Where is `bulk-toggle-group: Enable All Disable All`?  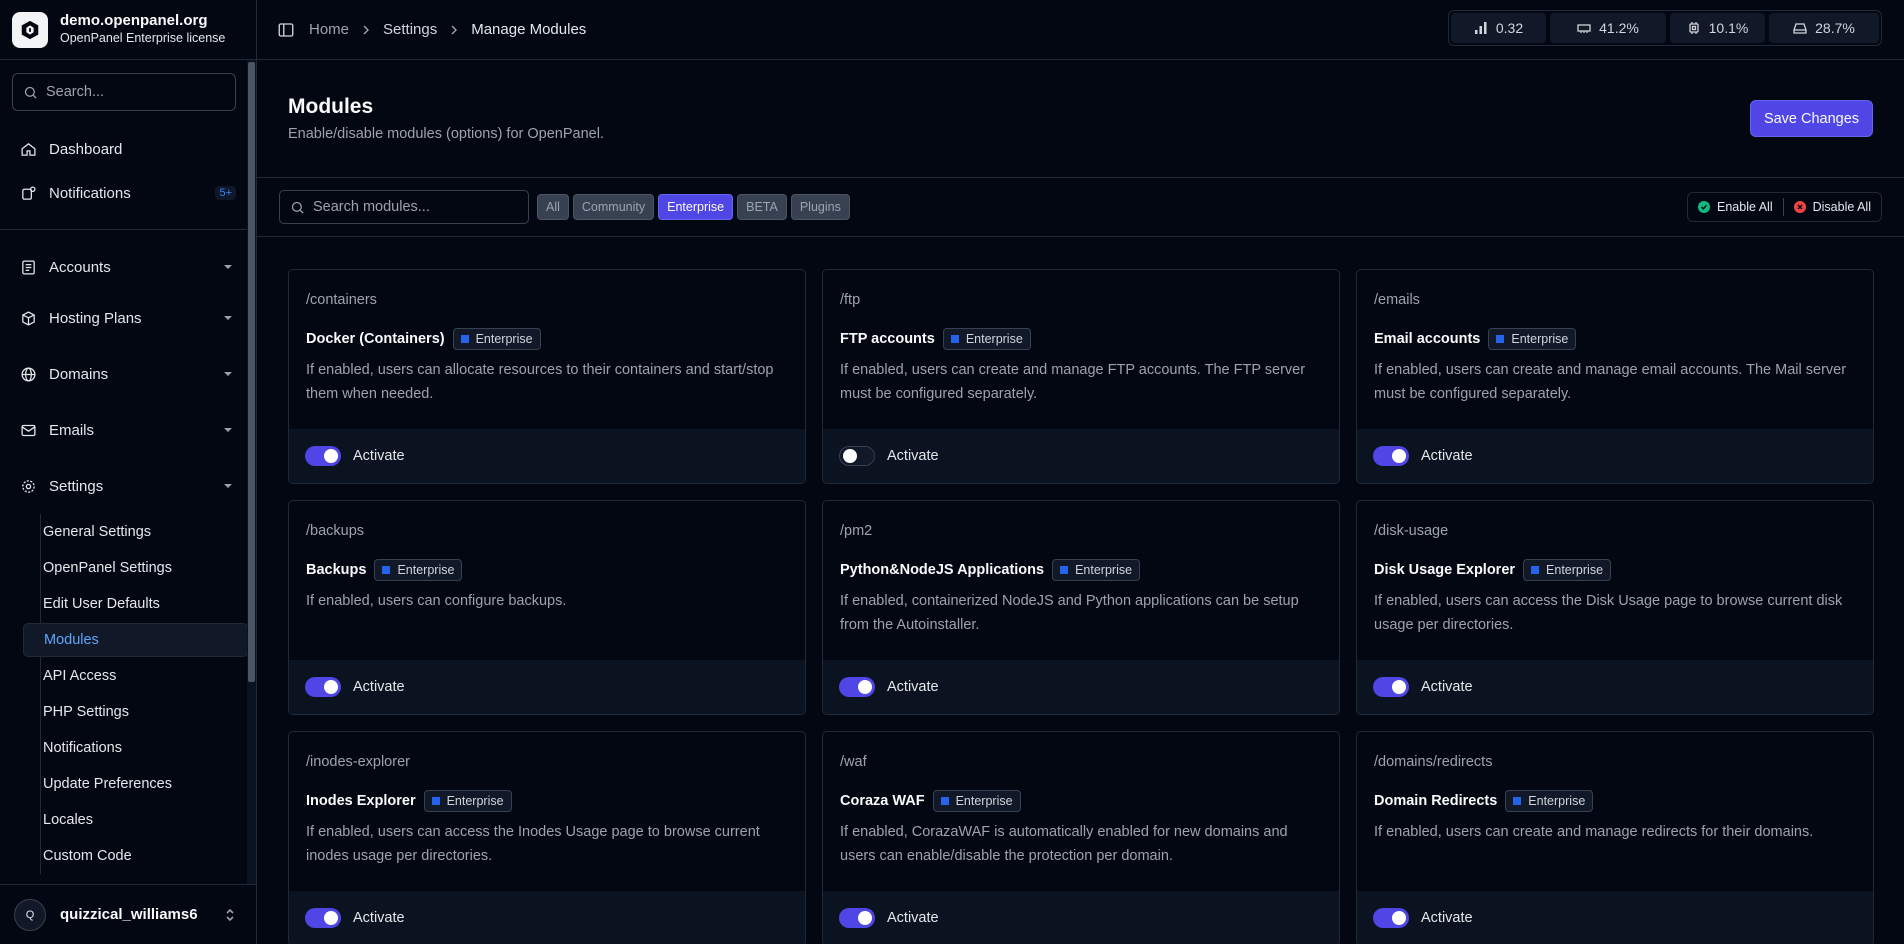
bulk-toggle-group: Enable All Disable All is located at coordinates (1784, 207).